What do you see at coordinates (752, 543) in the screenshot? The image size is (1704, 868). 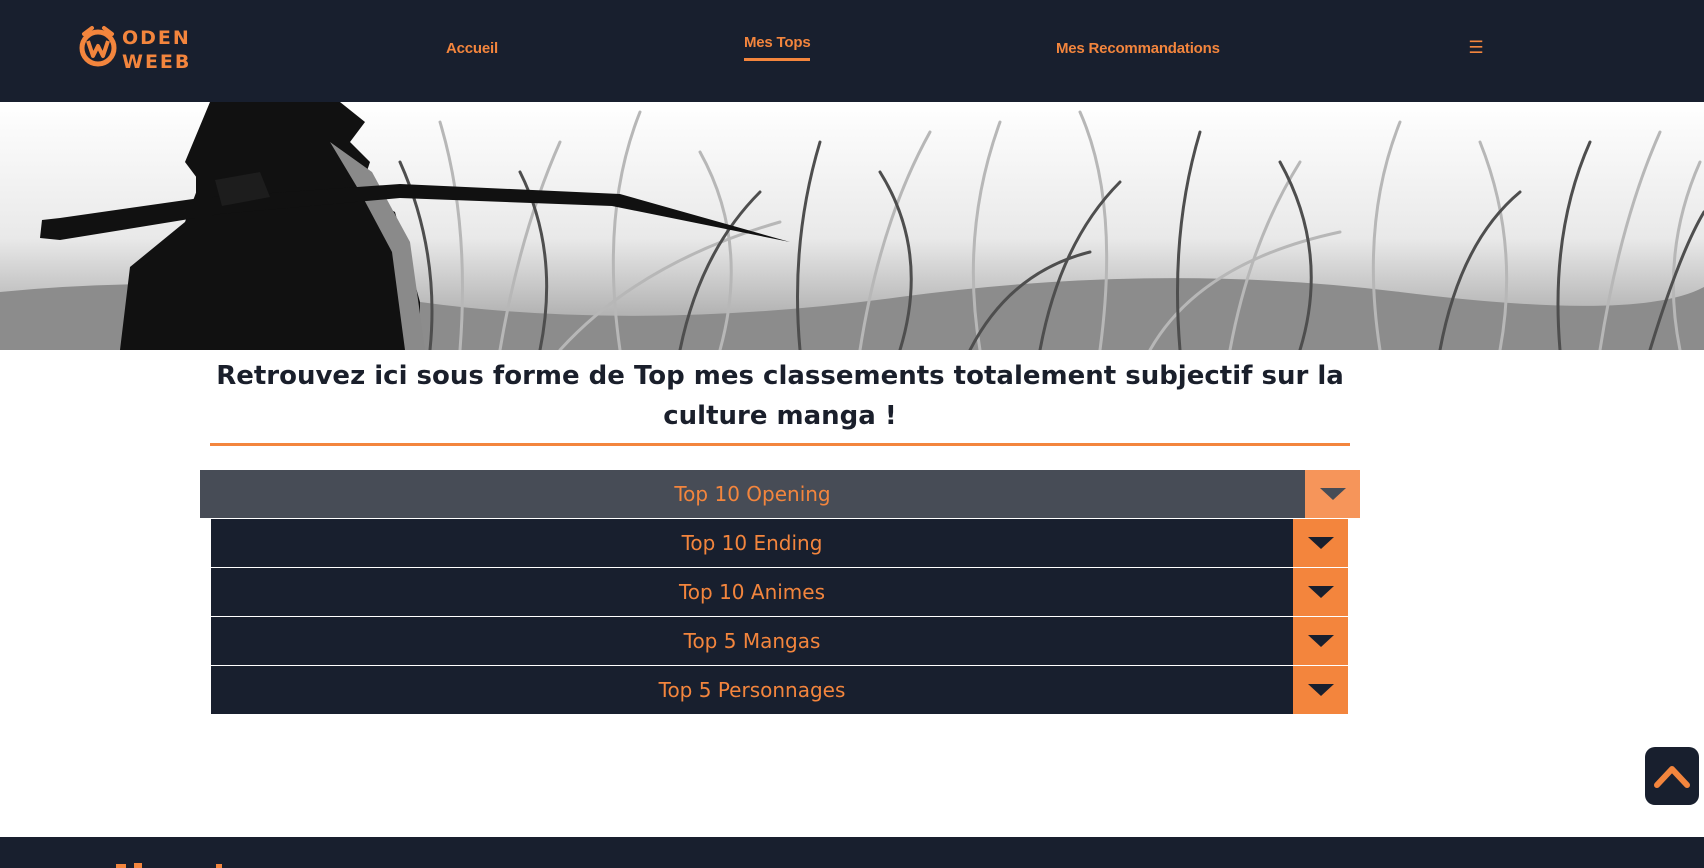 I see `accordion-item-label: Top 10 Ending` at bounding box center [752, 543].